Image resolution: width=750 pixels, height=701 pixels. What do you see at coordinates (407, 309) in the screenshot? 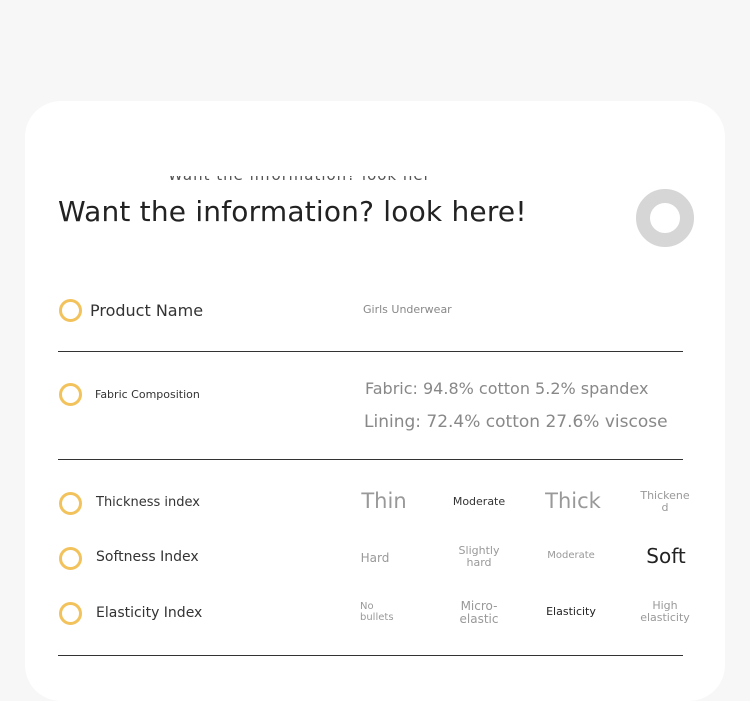
I see `product-name-value: Girls Underwear` at bounding box center [407, 309].